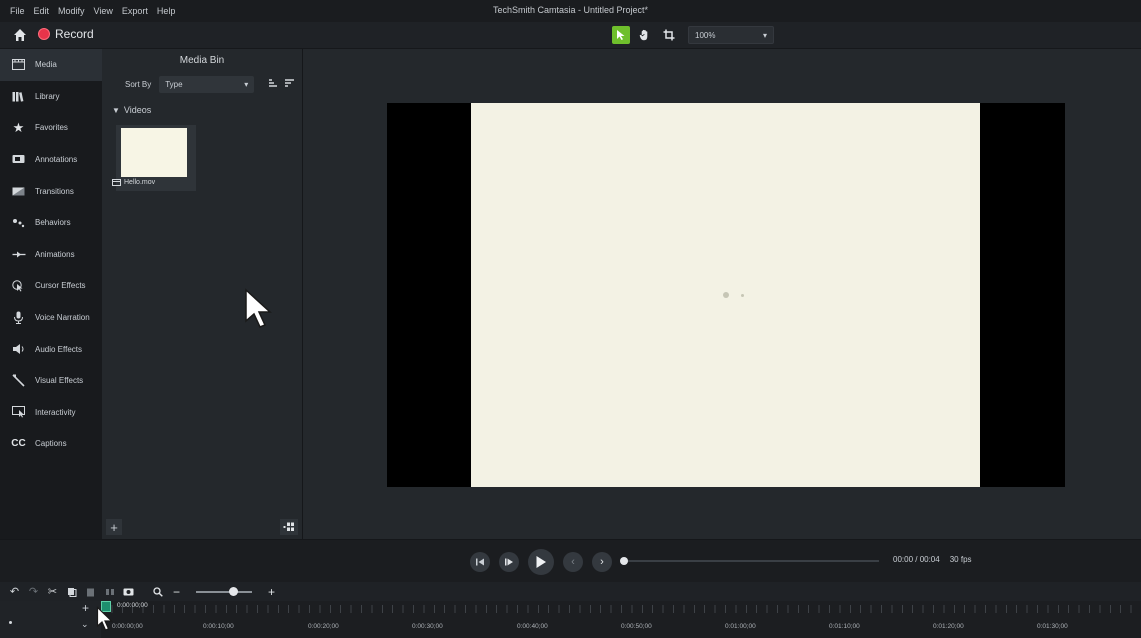 This screenshot has height=638, width=1141. I want to click on copy-icon, so click(71, 591).